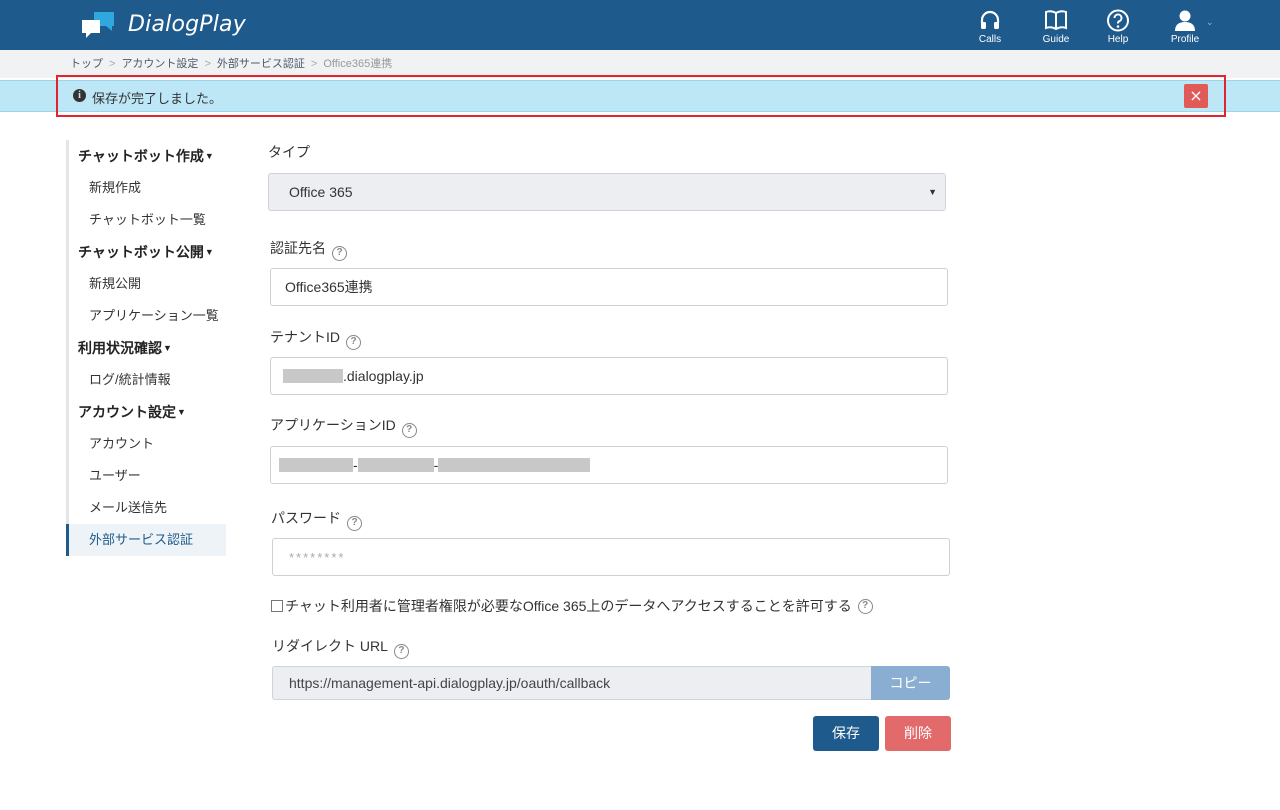 The height and width of the screenshot is (810, 1280). I want to click on nav-guide: Guide, so click(1056, 25).